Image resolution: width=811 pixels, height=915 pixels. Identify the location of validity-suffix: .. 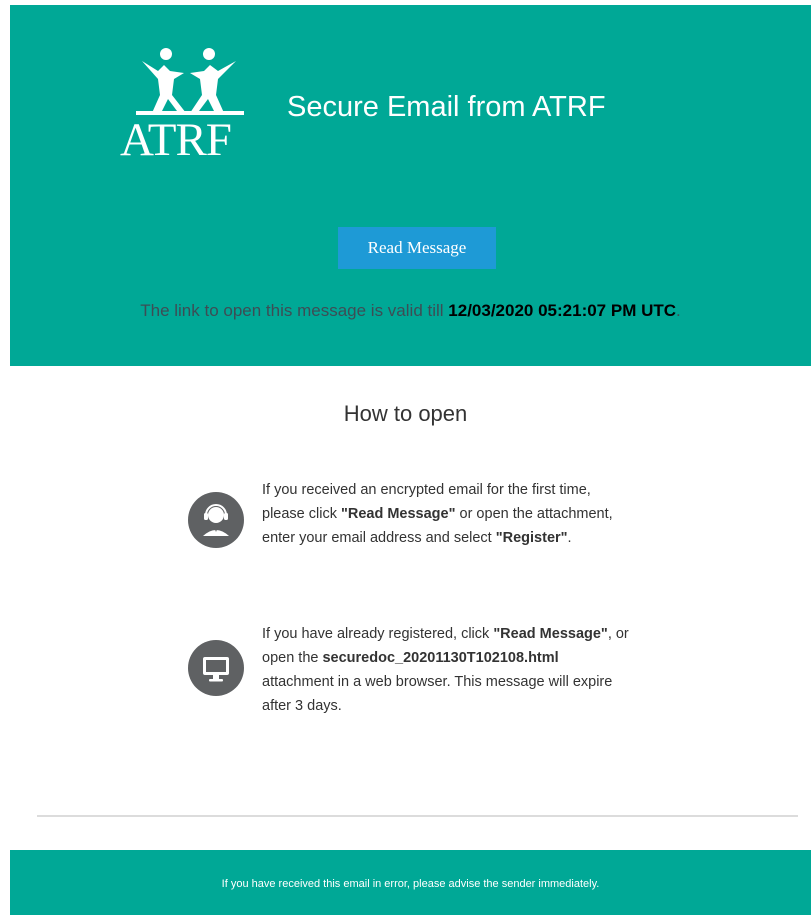
(678, 310).